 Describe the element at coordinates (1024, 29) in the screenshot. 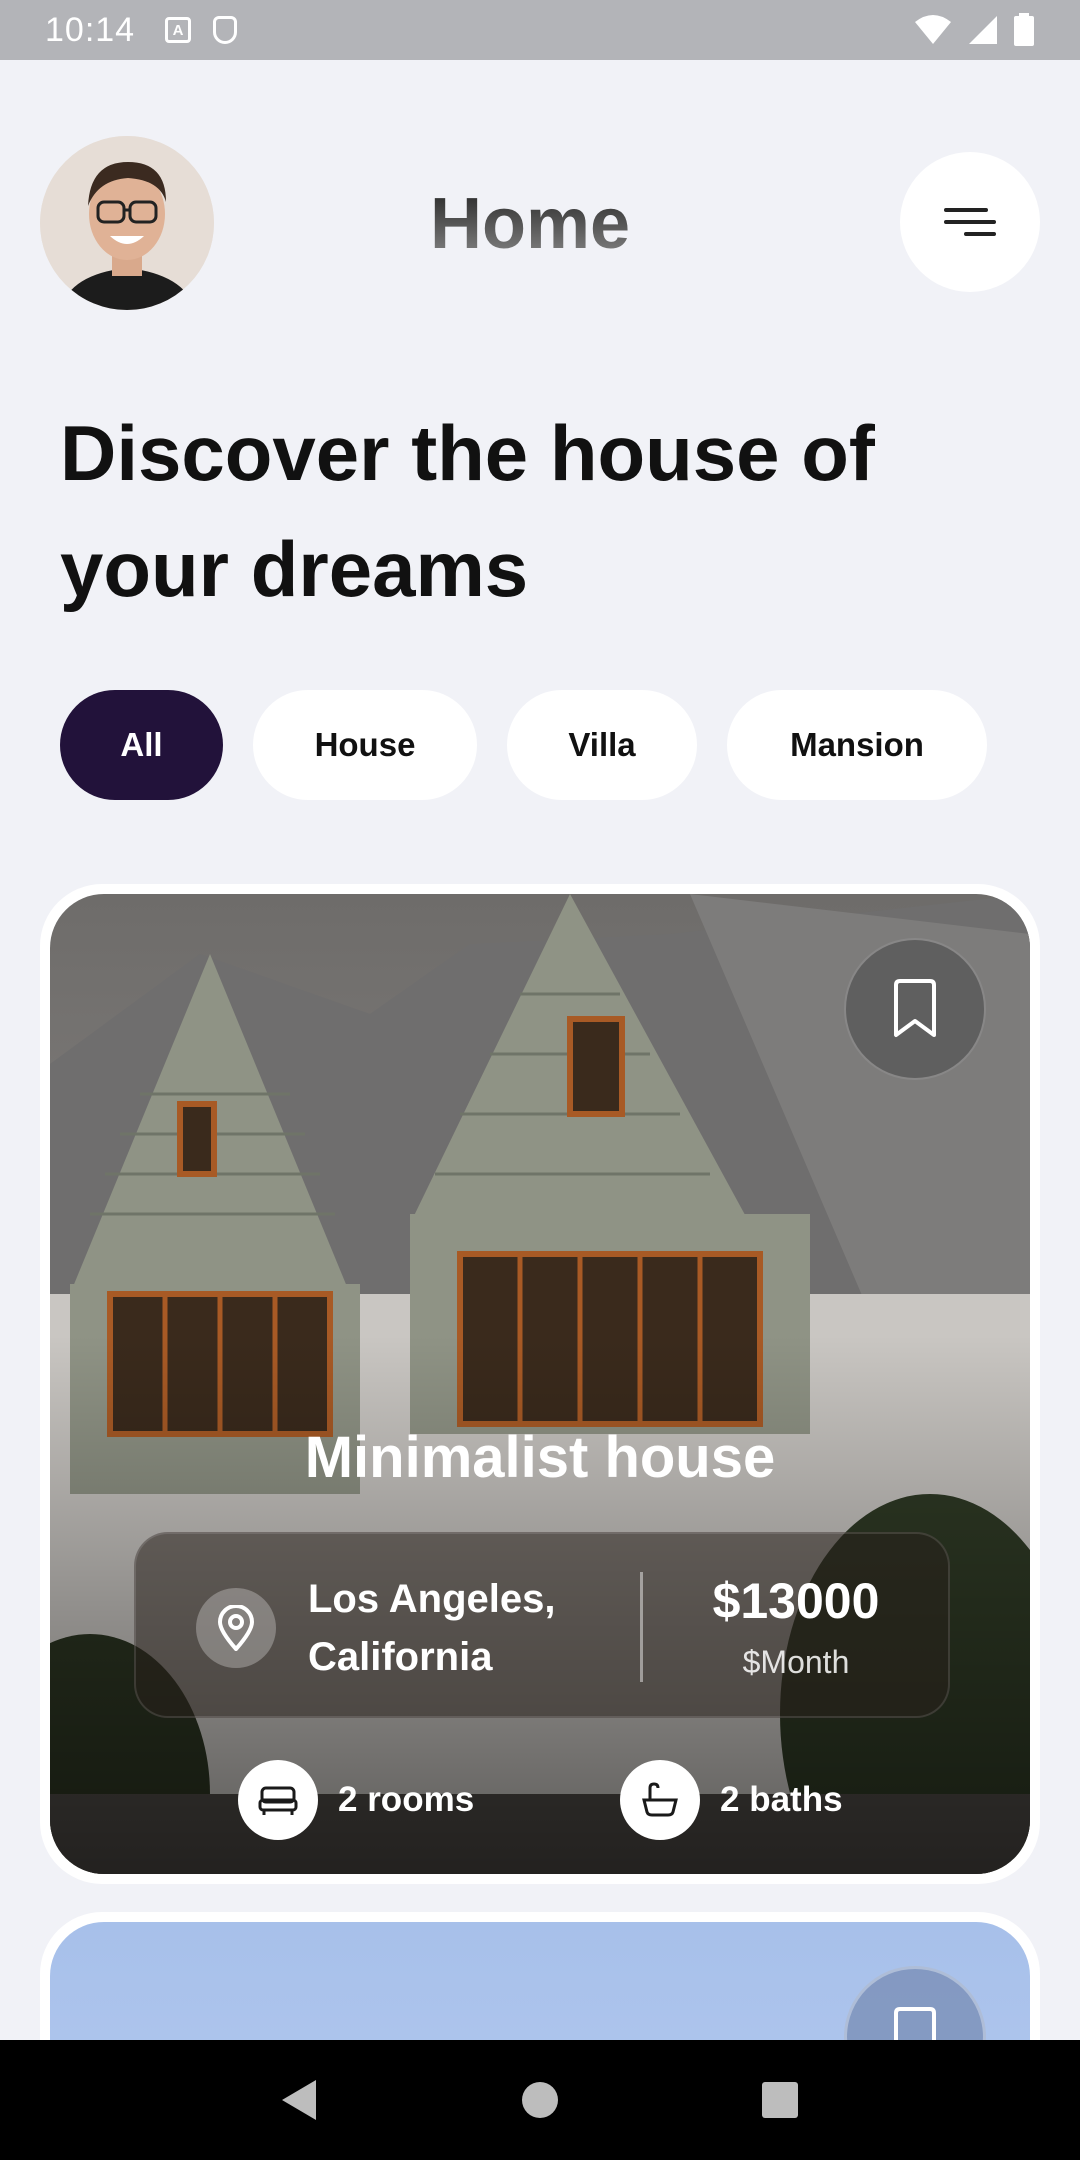

I see `battery-icon` at that location.